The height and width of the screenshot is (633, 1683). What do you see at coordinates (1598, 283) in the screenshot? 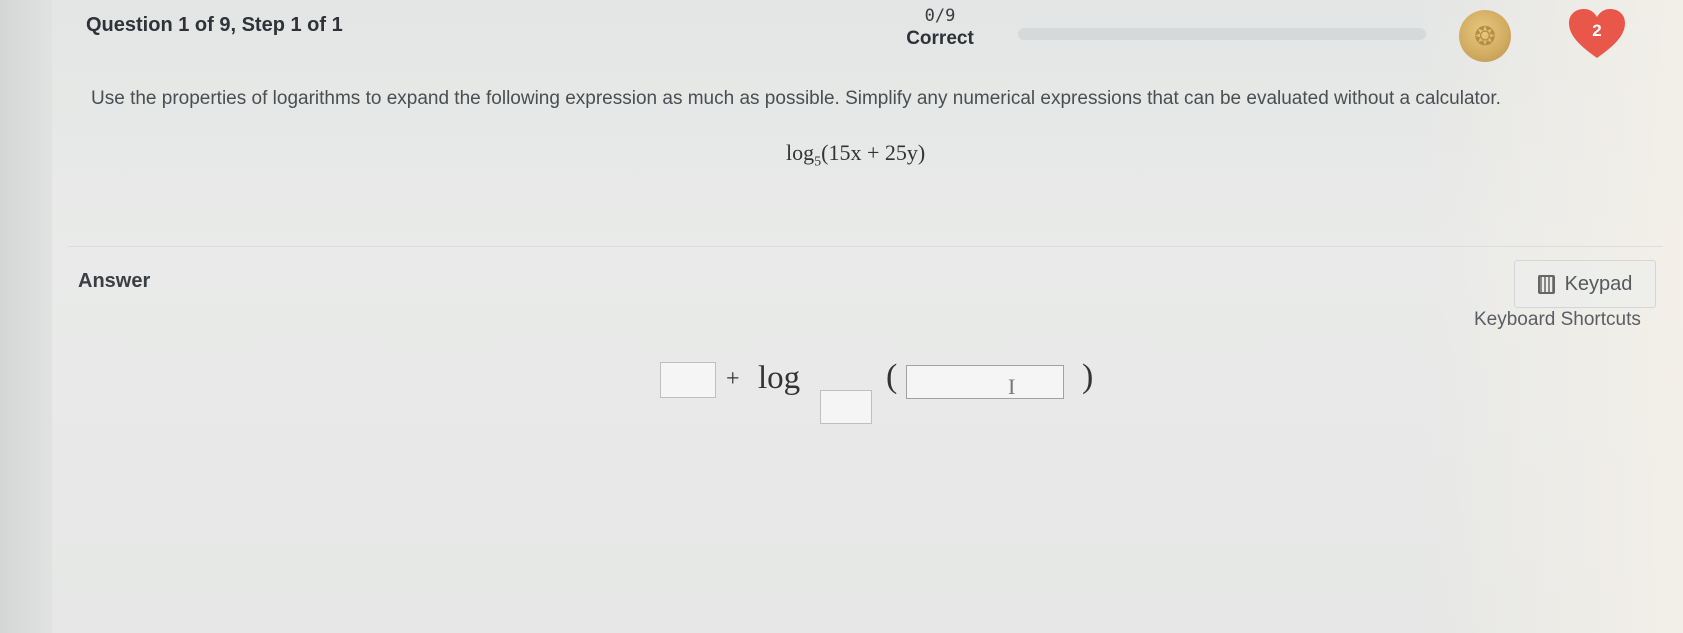
I see `keypad-label: Keypad` at bounding box center [1598, 283].